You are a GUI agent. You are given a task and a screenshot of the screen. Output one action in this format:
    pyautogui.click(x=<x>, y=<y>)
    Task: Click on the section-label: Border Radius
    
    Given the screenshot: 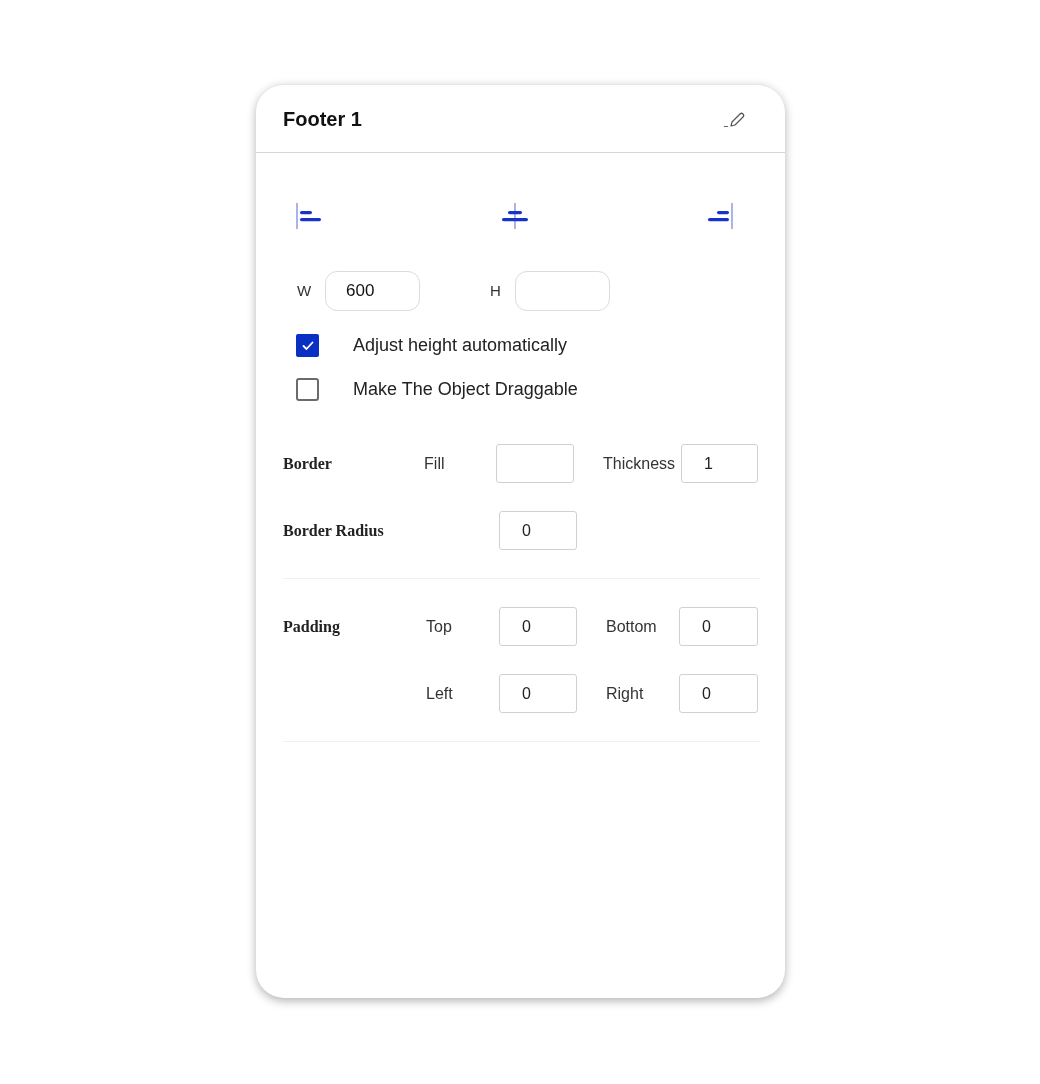 What is the action you would take?
    pyautogui.click(x=334, y=530)
    